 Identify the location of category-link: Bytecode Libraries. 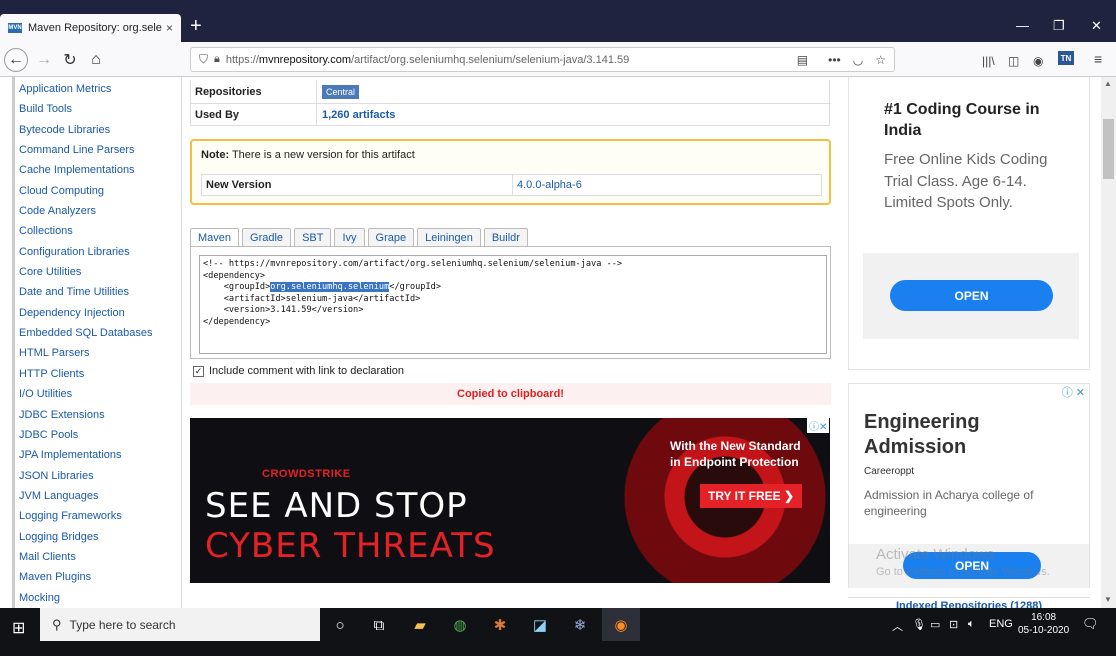
(86, 133).